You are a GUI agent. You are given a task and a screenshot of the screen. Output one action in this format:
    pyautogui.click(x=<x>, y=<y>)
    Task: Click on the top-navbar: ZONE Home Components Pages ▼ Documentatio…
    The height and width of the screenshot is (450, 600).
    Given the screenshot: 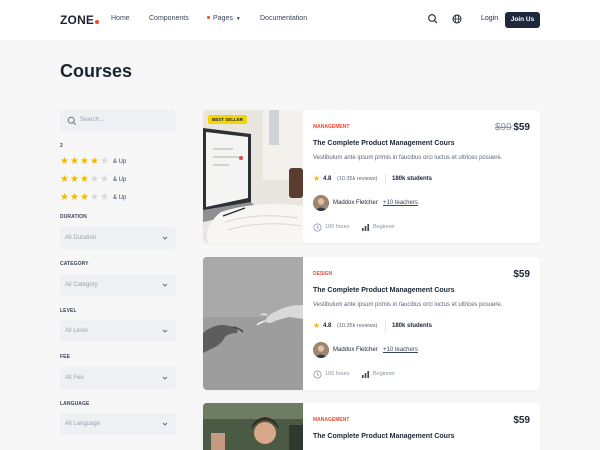 What is the action you would take?
    pyautogui.click(x=300, y=20)
    